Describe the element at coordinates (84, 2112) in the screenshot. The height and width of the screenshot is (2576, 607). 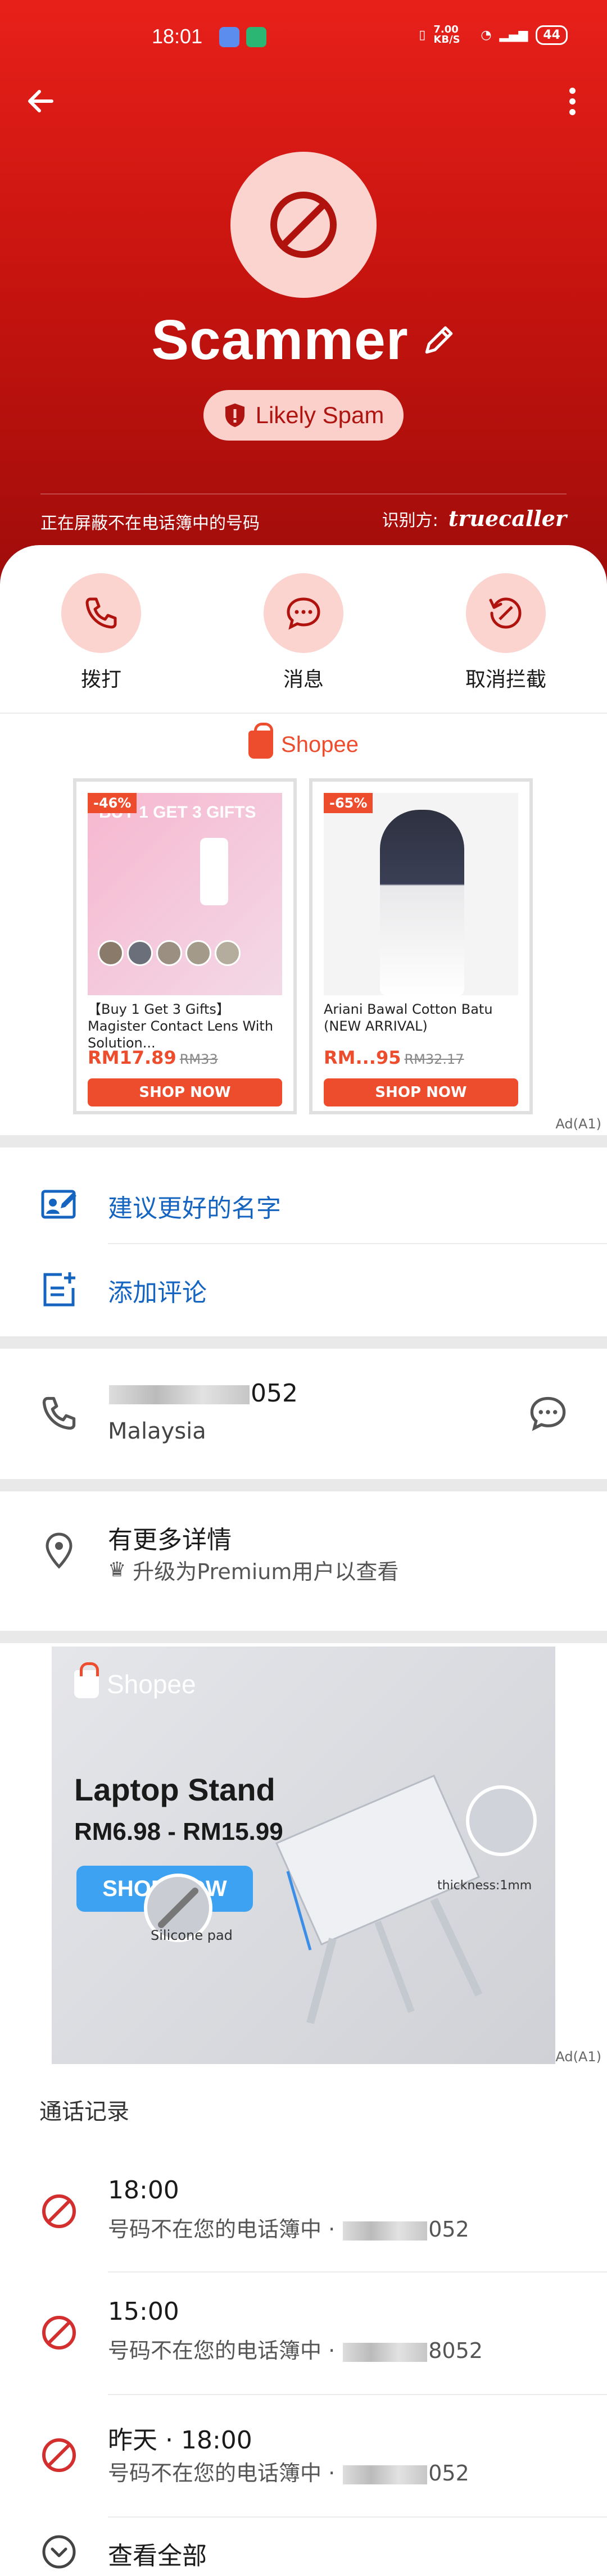
I see `call-log-title: 通话记录` at that location.